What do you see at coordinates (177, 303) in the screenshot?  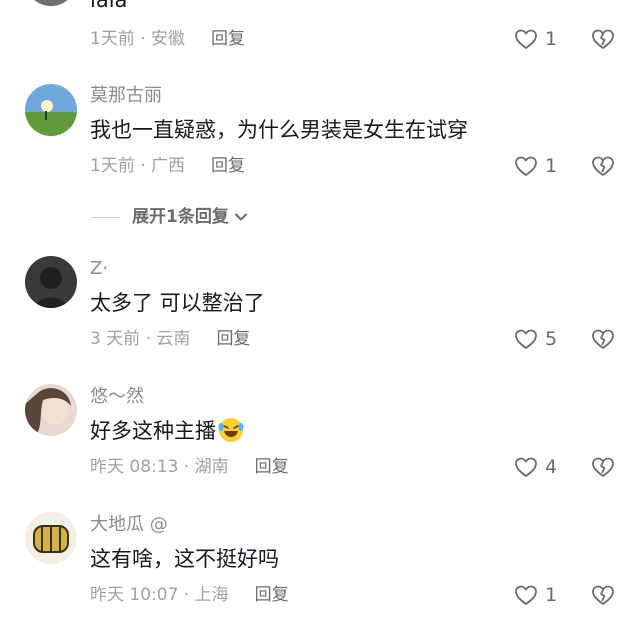 I see `comment-text: 太多了 可以整治了` at bounding box center [177, 303].